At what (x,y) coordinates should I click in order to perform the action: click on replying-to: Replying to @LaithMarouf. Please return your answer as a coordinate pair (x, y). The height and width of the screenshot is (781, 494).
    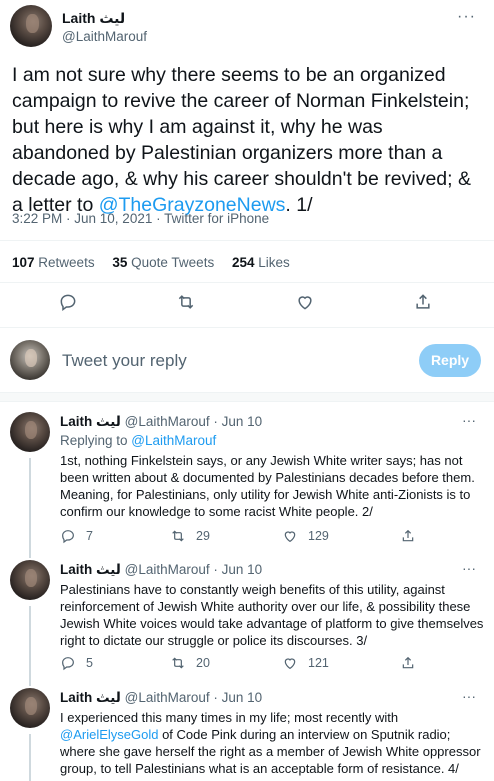
    Looking at the image, I should click on (138, 440).